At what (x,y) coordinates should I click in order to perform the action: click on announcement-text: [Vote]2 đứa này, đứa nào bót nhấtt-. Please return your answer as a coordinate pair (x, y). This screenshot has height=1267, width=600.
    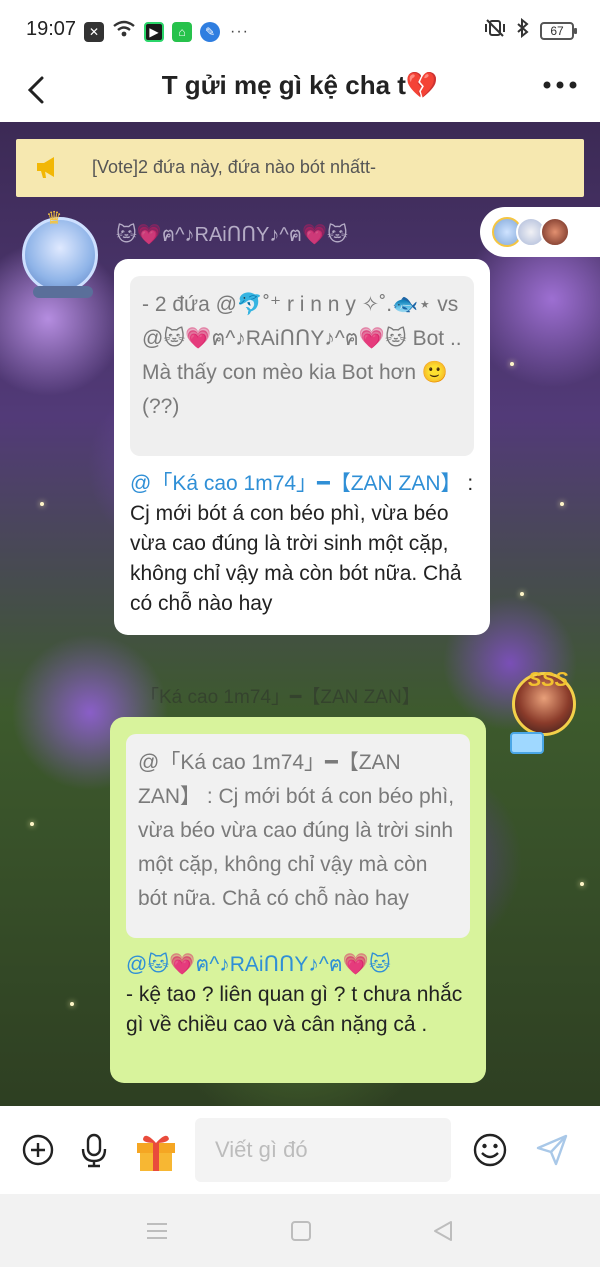
    Looking at the image, I should click on (234, 167).